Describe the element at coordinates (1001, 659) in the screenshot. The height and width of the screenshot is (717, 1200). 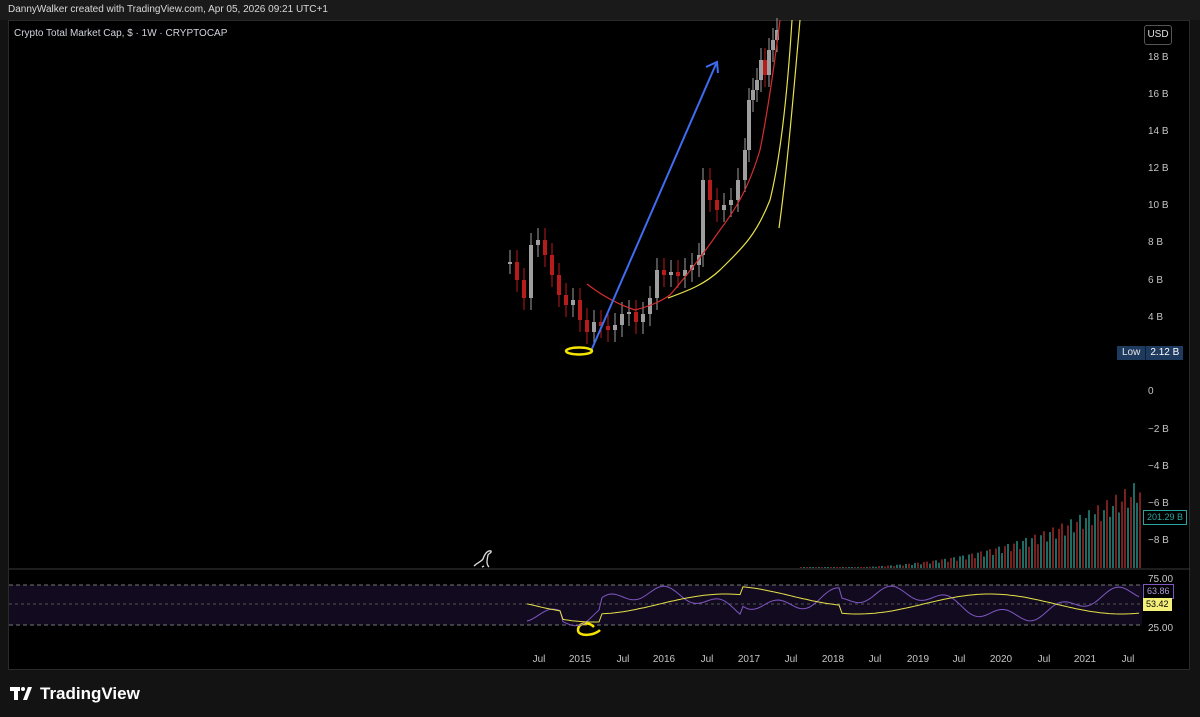
I see `time-axis-label: 2020` at that location.